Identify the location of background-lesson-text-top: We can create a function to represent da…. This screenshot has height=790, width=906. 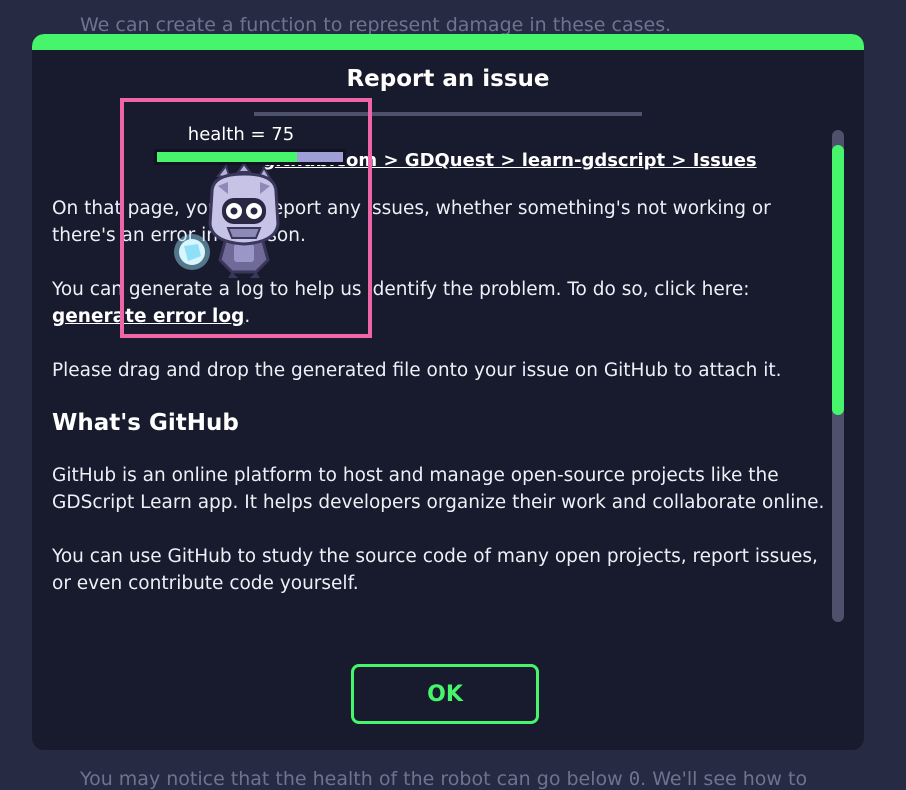
(376, 25).